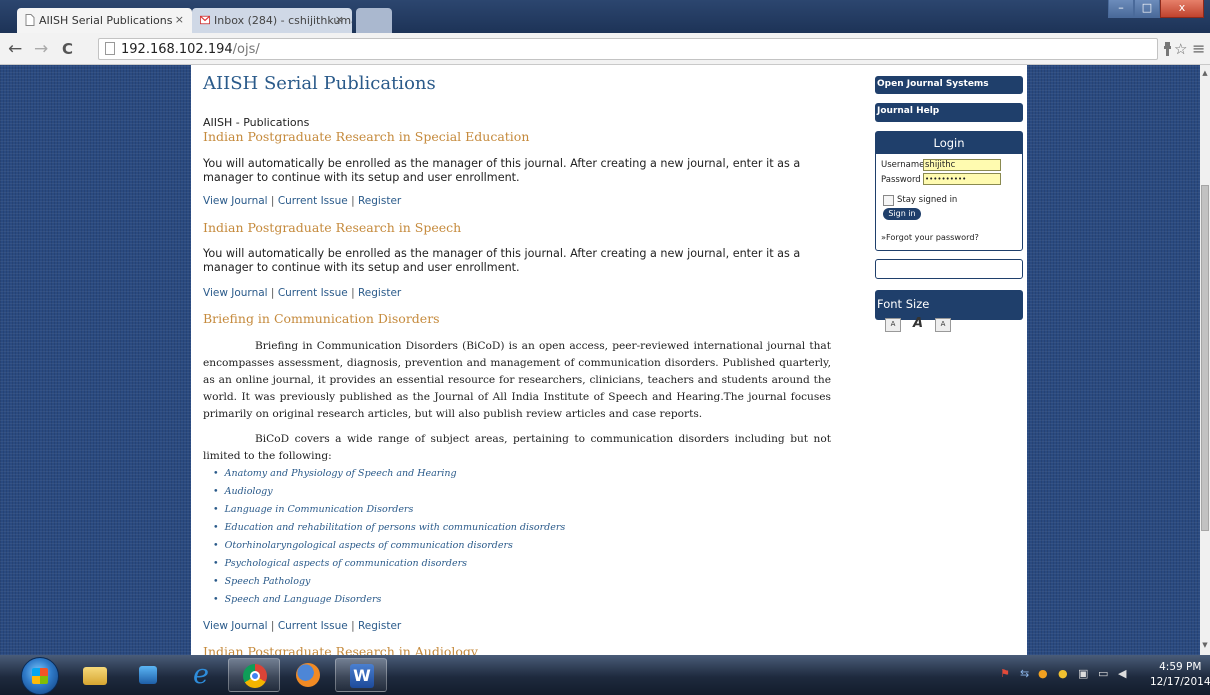  I want to click on journal-help-link: Journal Help, so click(949, 112).